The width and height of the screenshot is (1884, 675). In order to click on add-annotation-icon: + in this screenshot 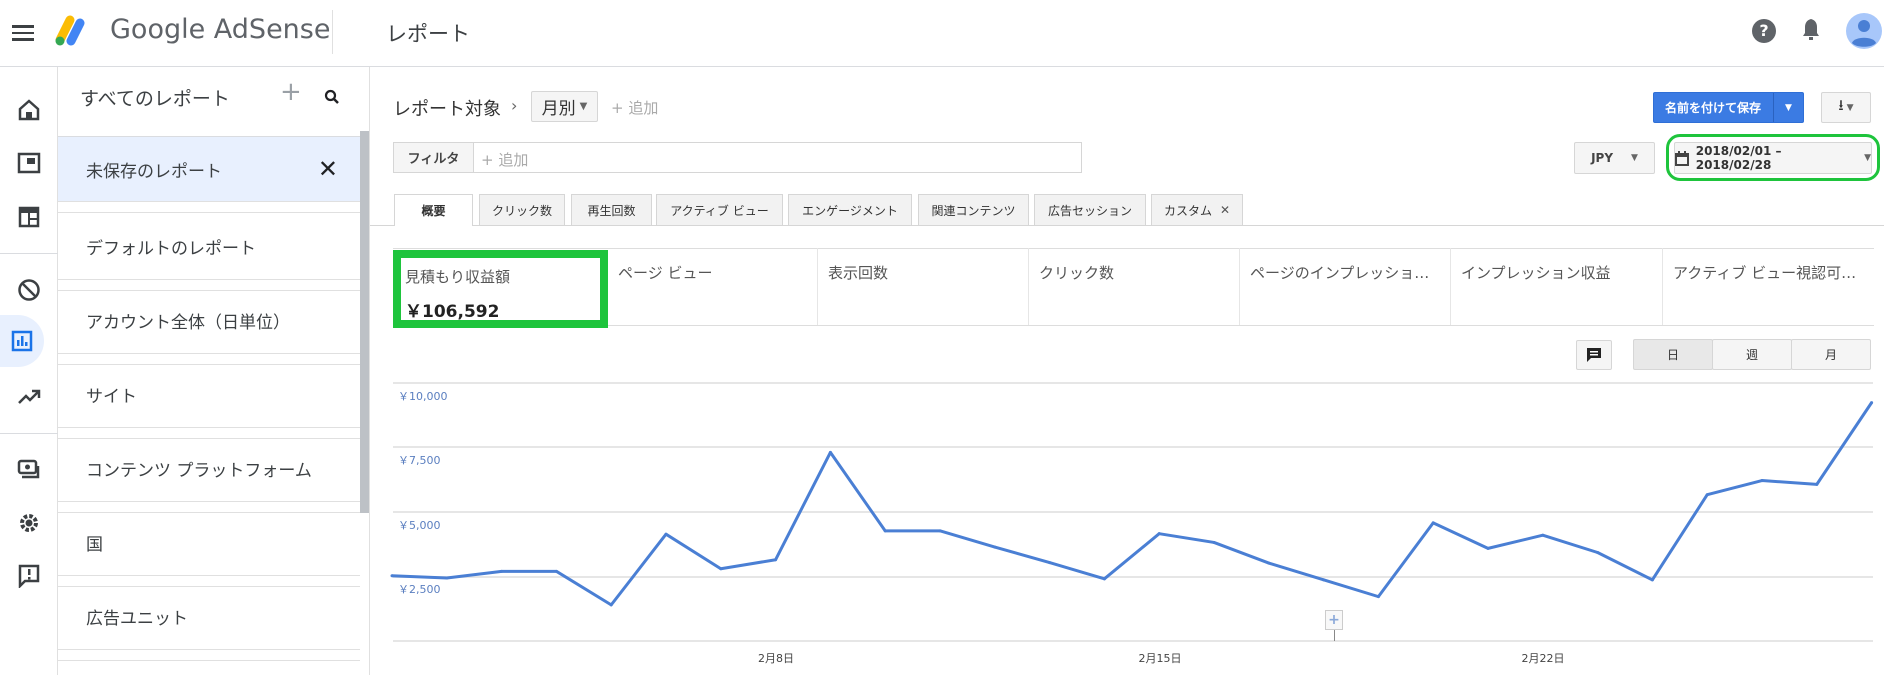, I will do `click(1334, 620)`.